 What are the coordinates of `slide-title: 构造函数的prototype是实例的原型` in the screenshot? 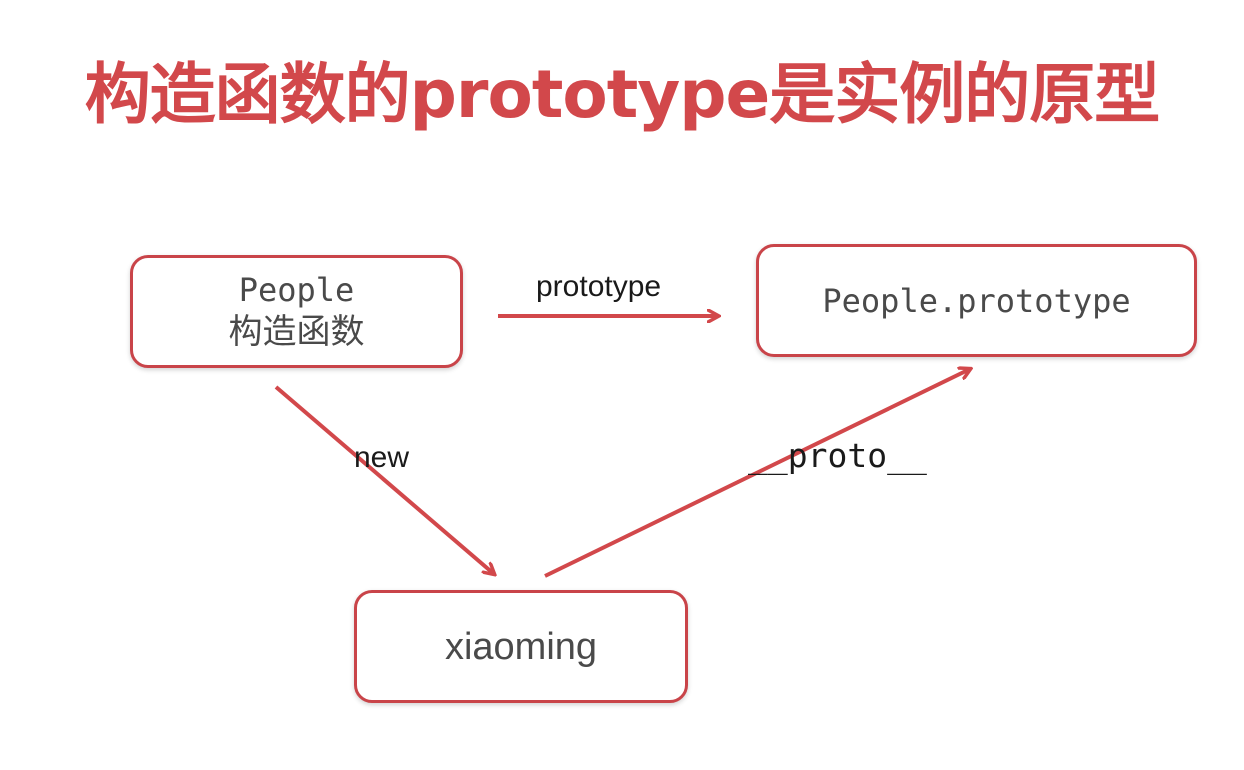 It's located at (622, 94).